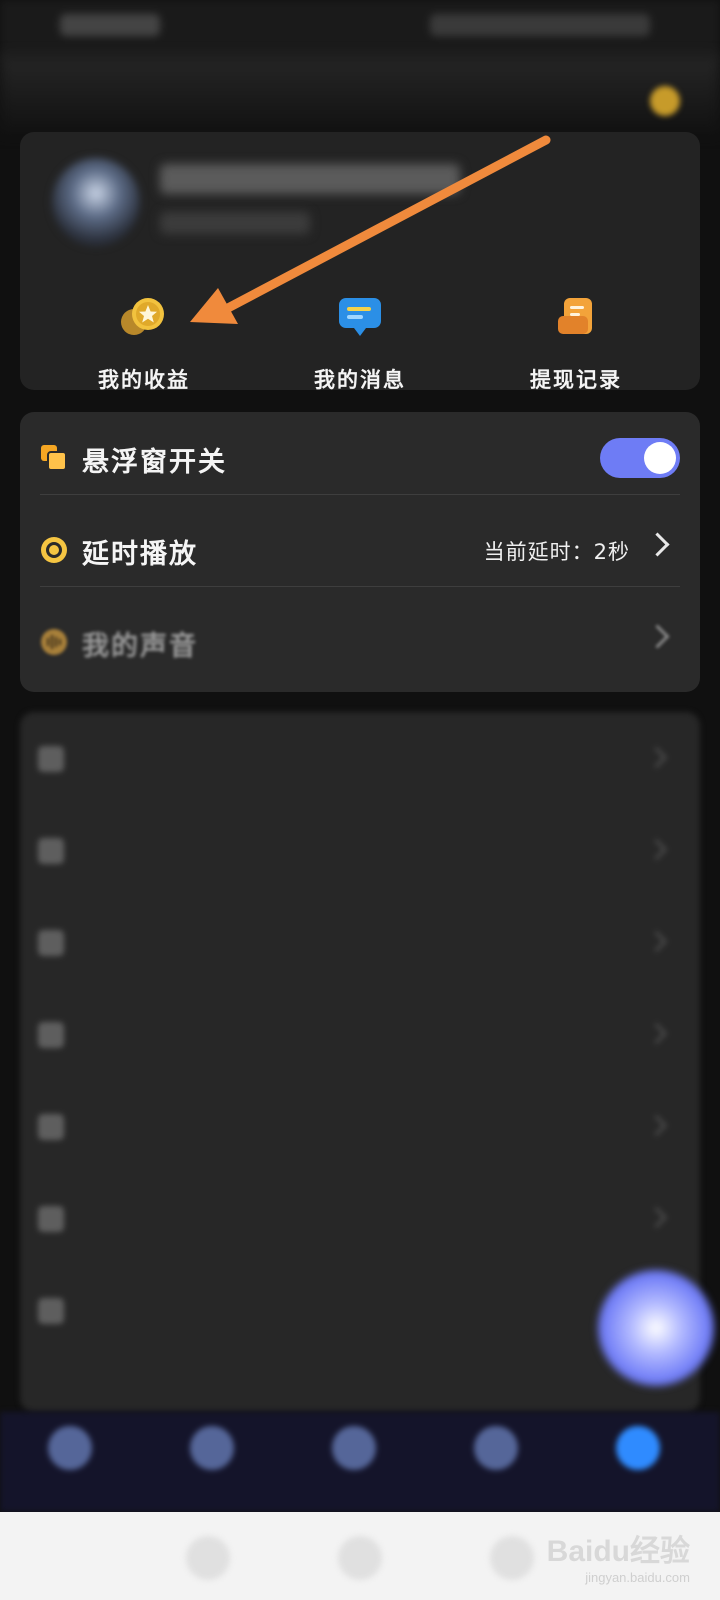  What do you see at coordinates (235, 223) in the screenshot?
I see `user-id-blurred` at bounding box center [235, 223].